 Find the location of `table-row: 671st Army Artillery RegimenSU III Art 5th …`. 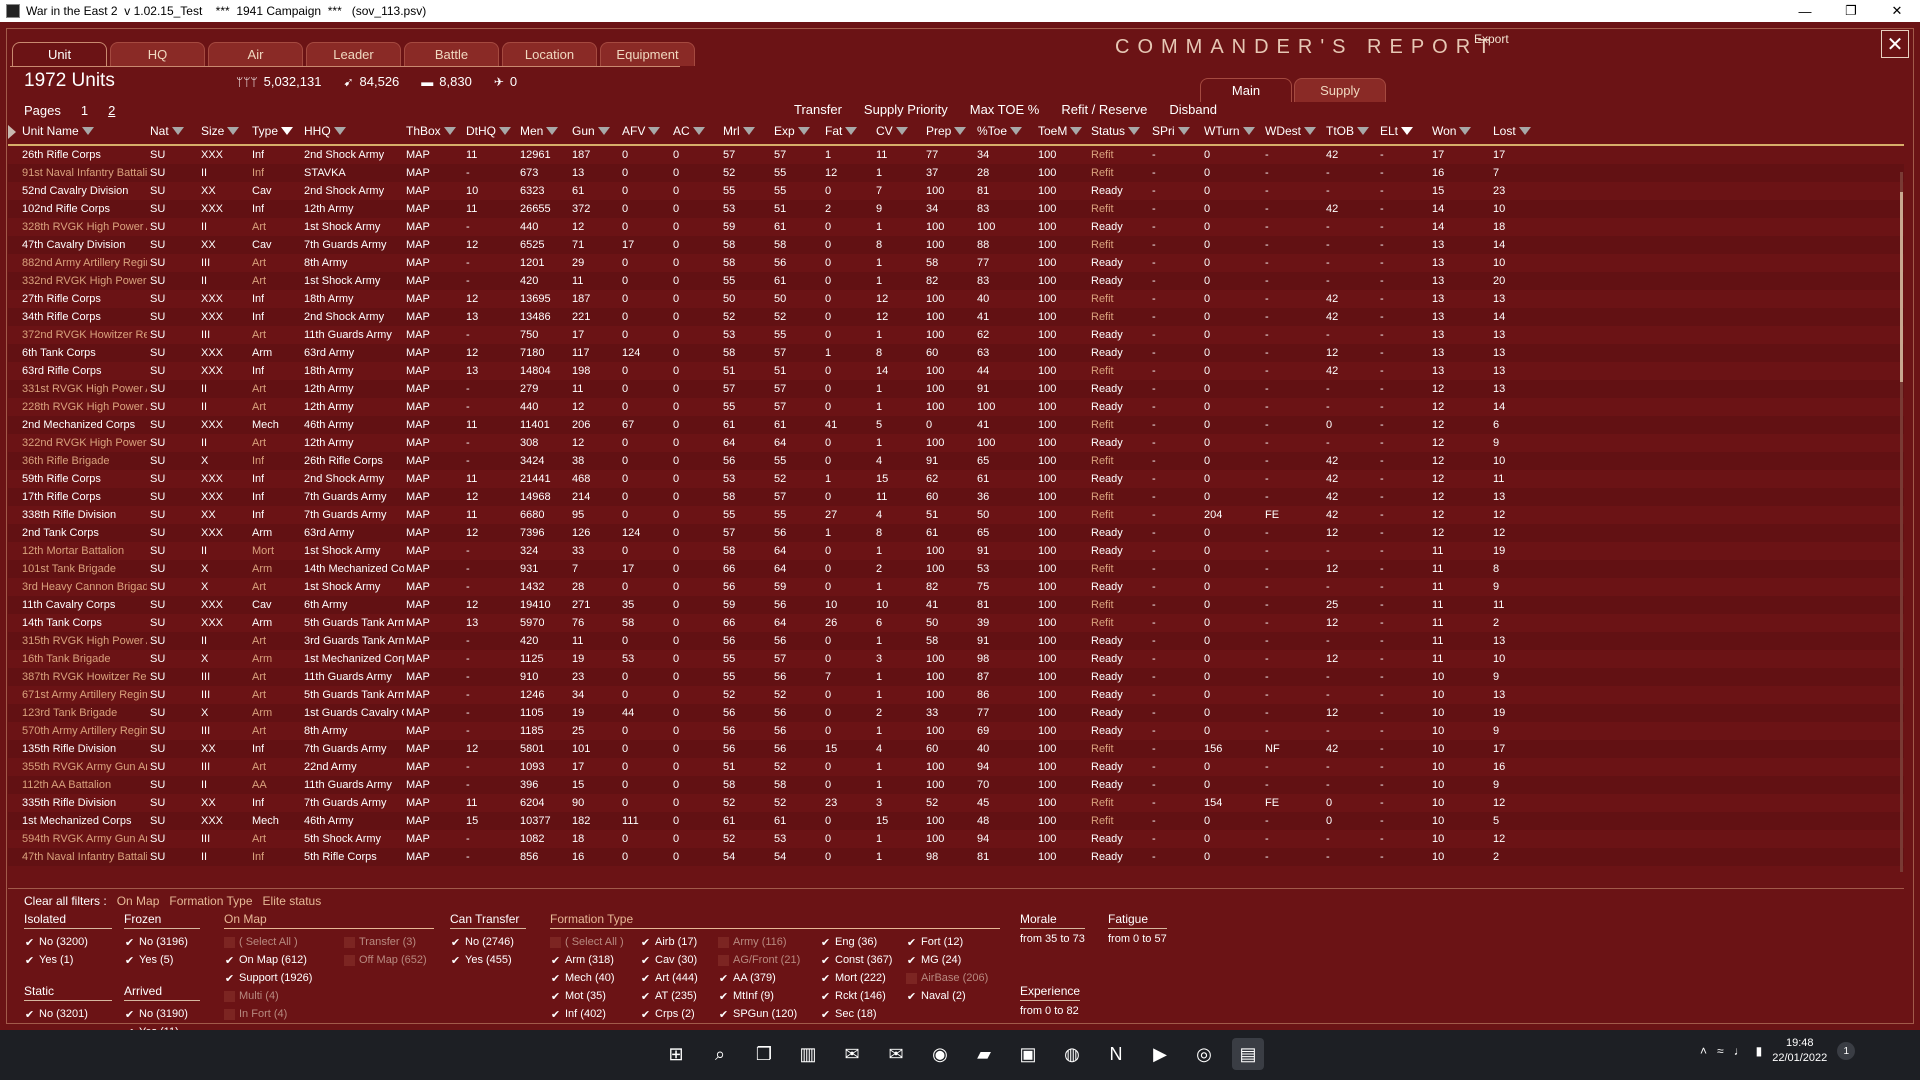

table-row: 671st Army Artillery RegimenSU III Art 5th … is located at coordinates (956, 695).